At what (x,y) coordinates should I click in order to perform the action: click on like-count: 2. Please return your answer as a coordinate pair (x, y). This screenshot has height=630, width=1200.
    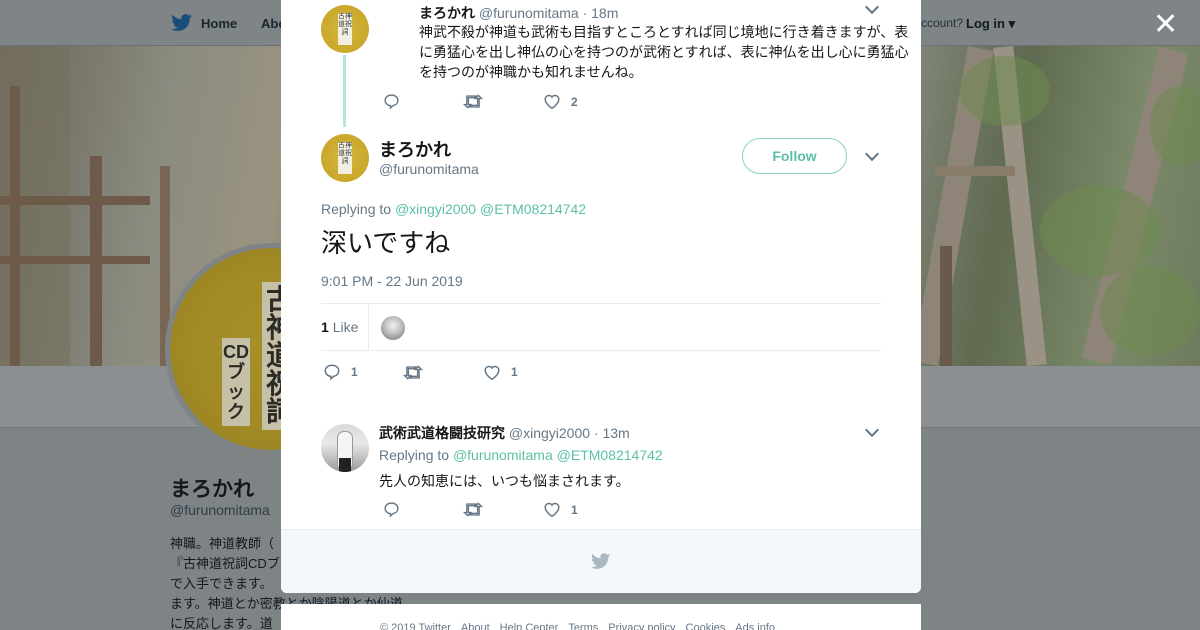
    Looking at the image, I should click on (574, 101).